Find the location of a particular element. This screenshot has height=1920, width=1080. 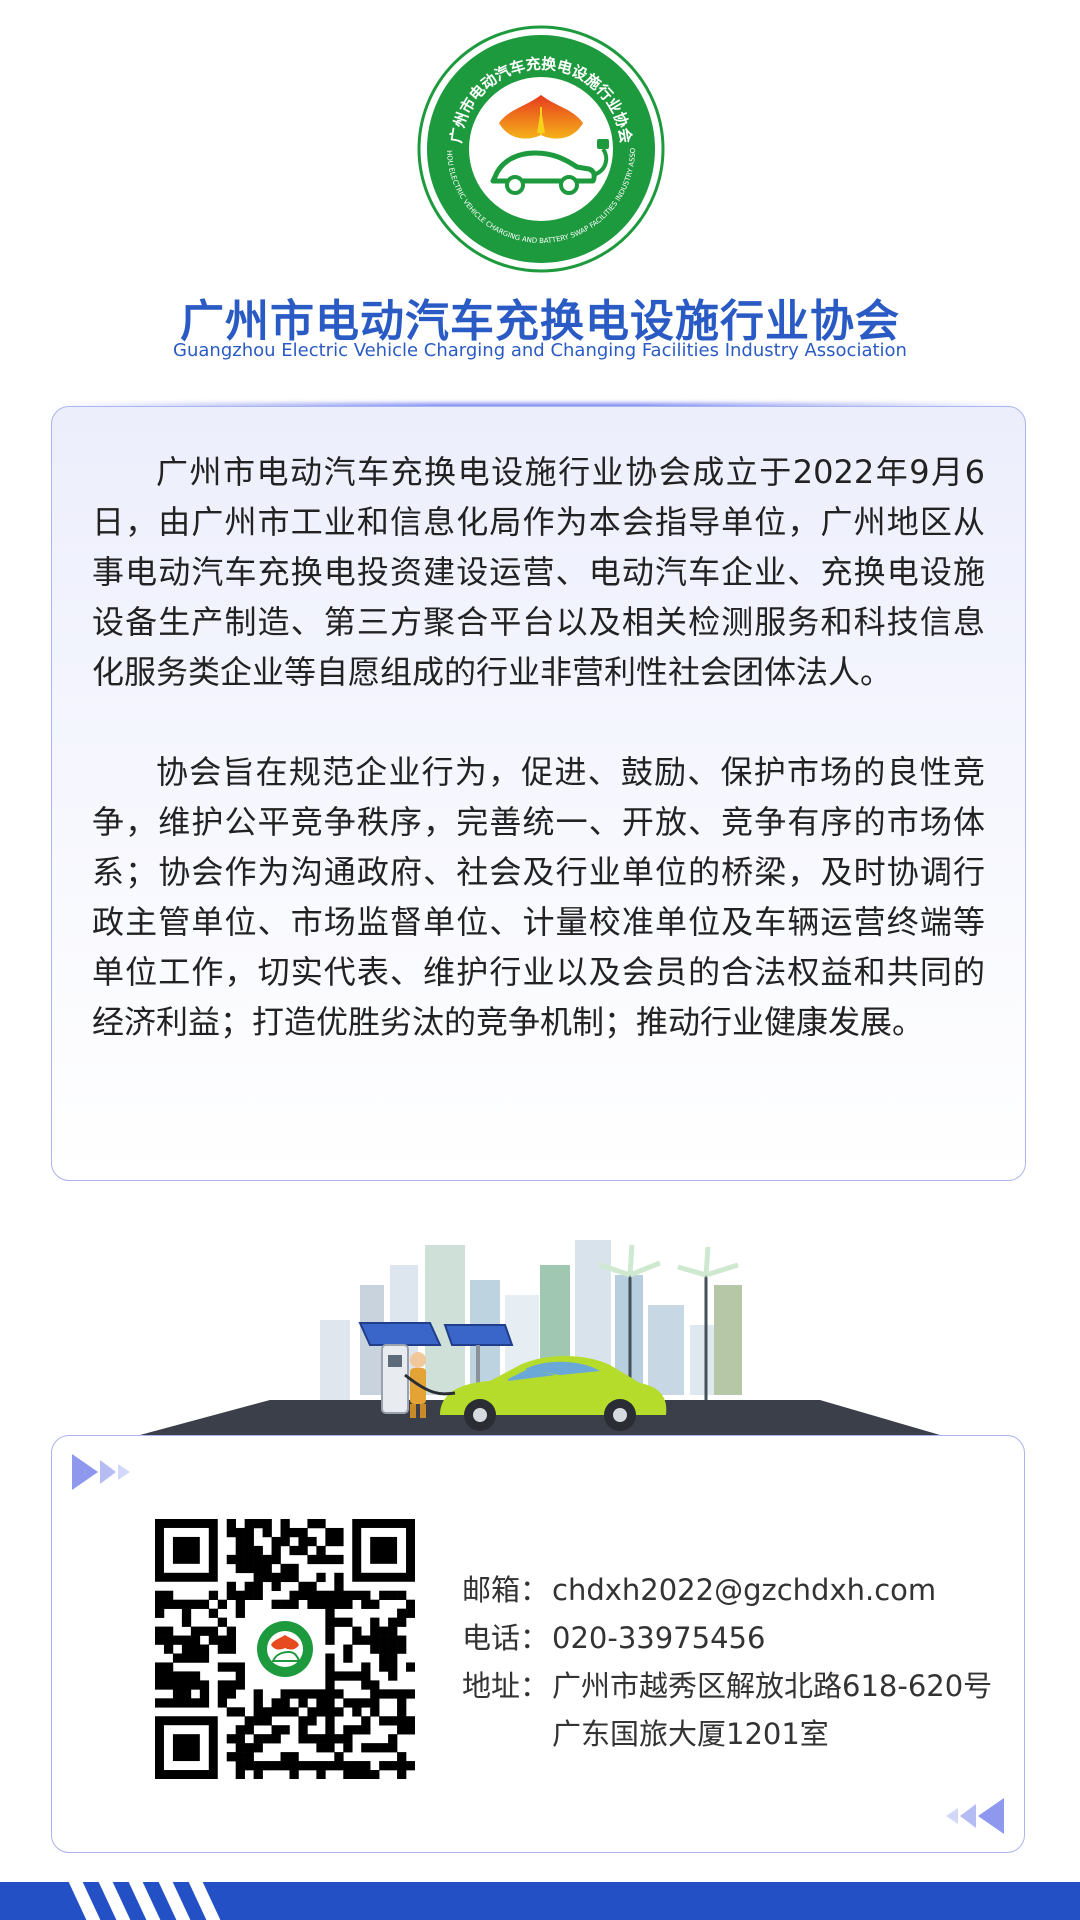

email-value: chdxh2022@gzchdxh.com is located at coordinates (744, 1590).